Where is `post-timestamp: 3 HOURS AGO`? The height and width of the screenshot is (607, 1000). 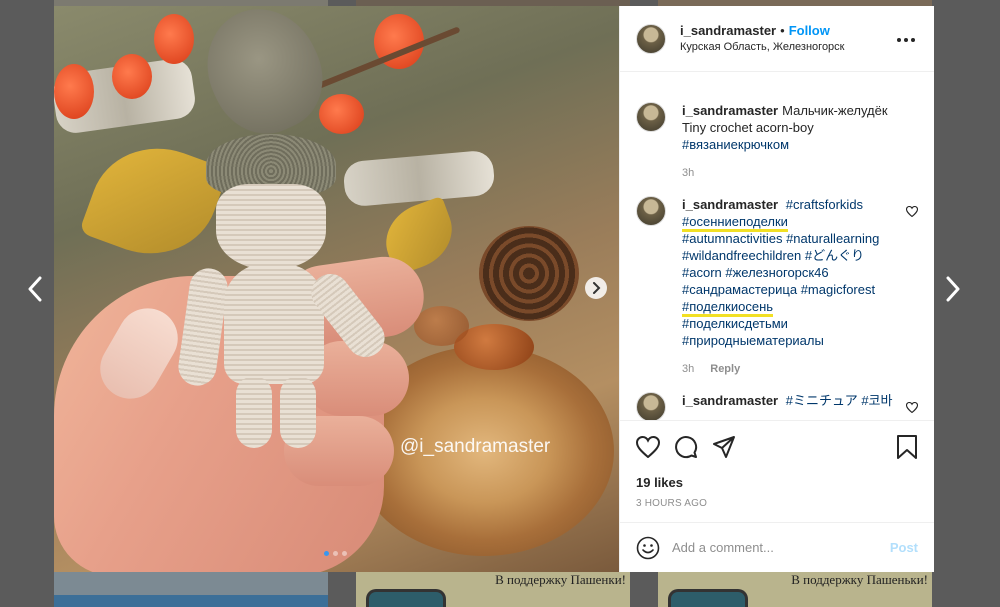 post-timestamp: 3 HOURS AGO is located at coordinates (777, 503).